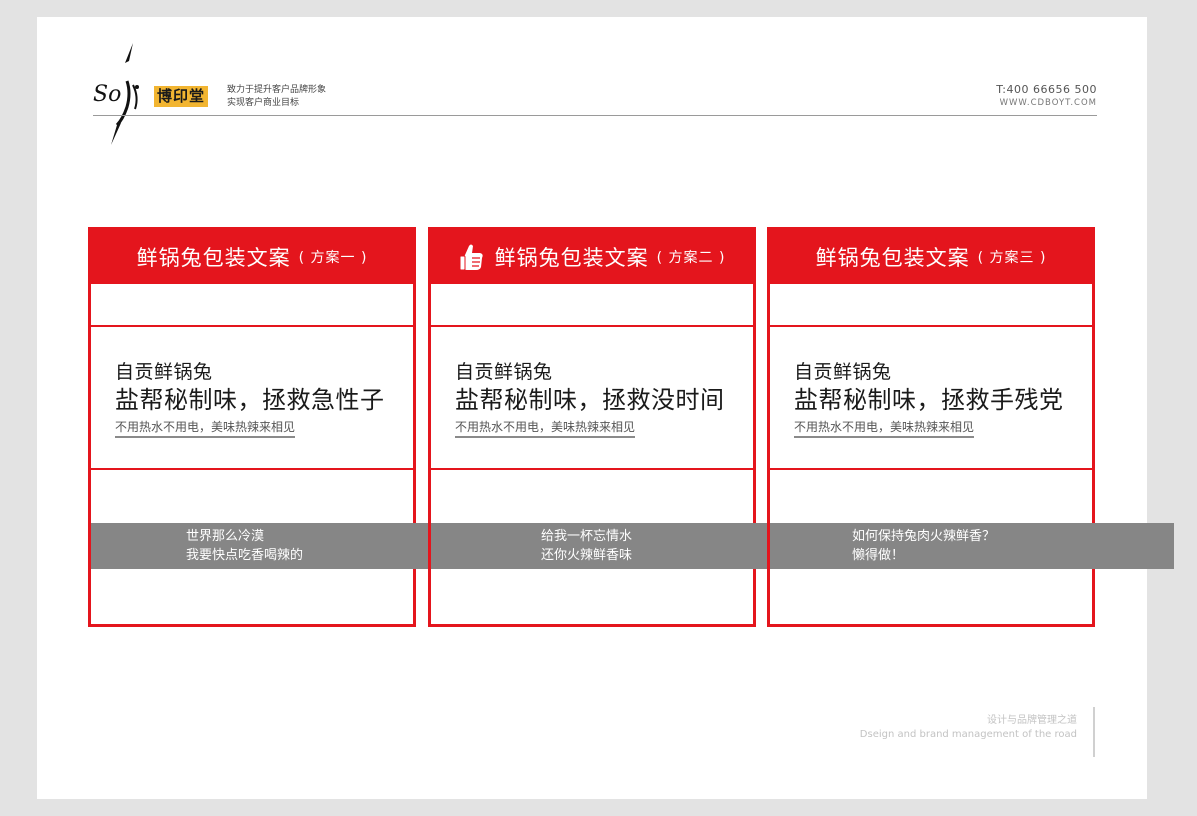 The height and width of the screenshot is (816, 1197). I want to click on brand-logo-icon: So, so click(116, 94).